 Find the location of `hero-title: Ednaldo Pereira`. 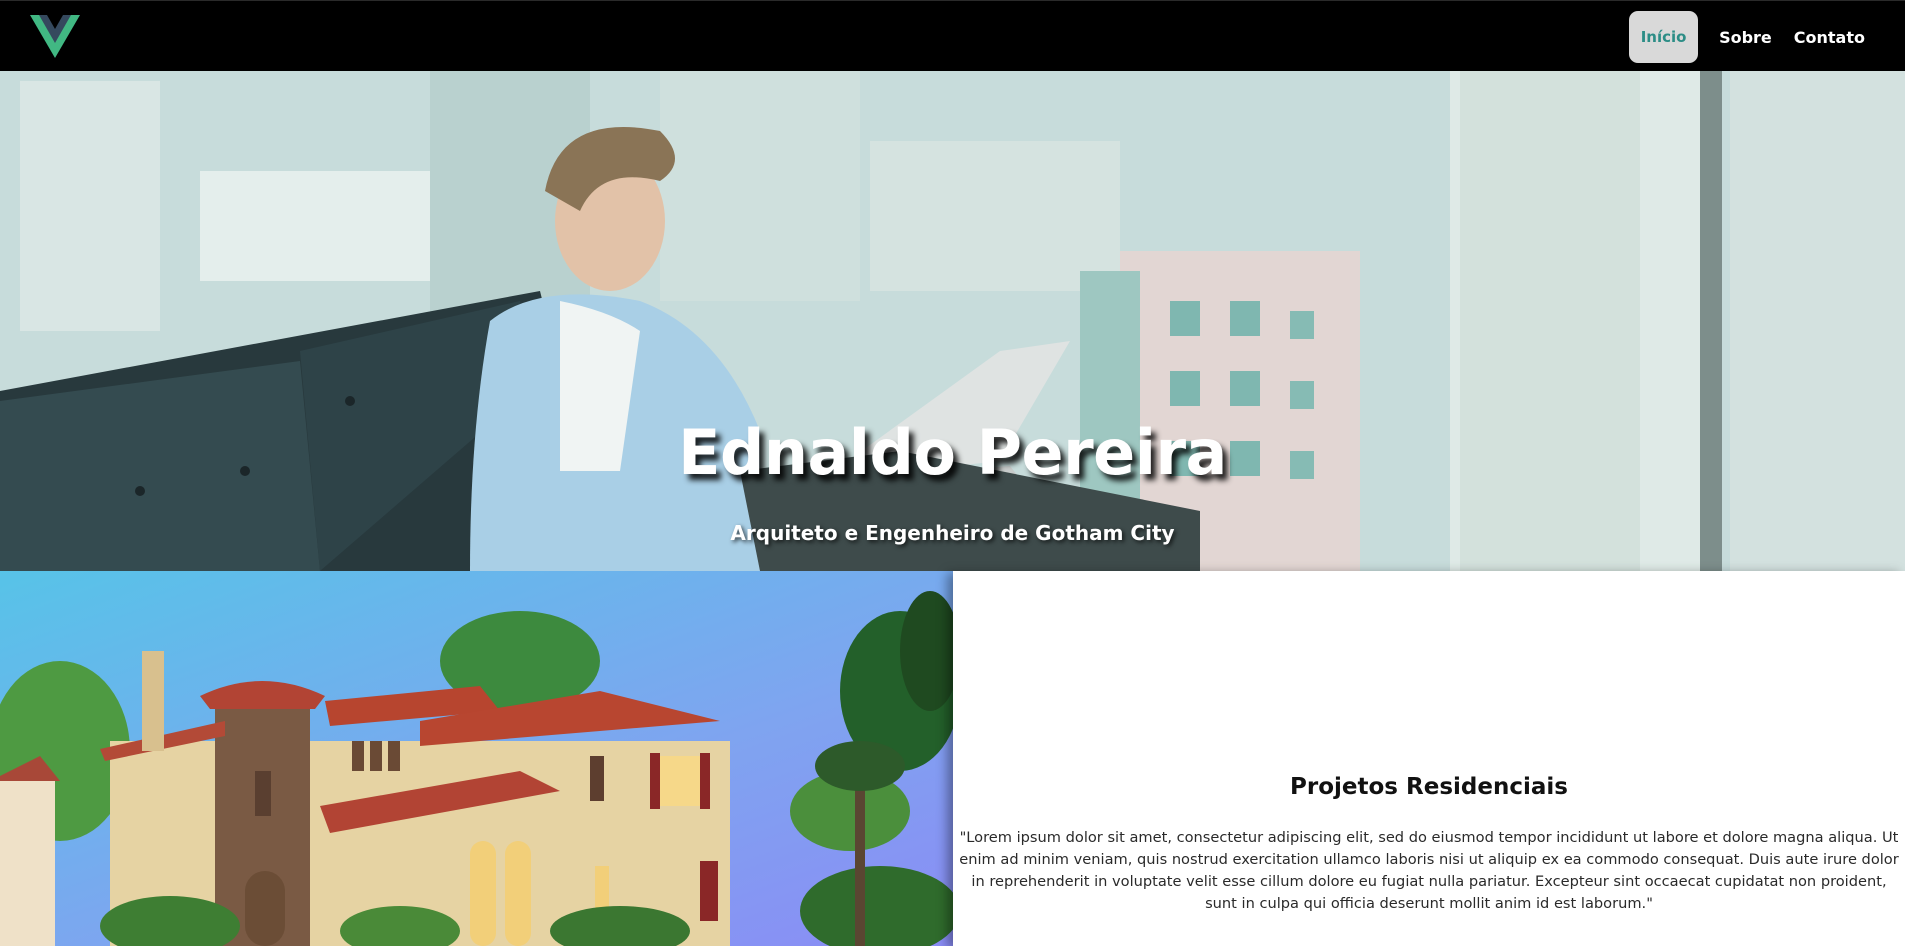

hero-title: Ednaldo Pereira is located at coordinates (952, 452).